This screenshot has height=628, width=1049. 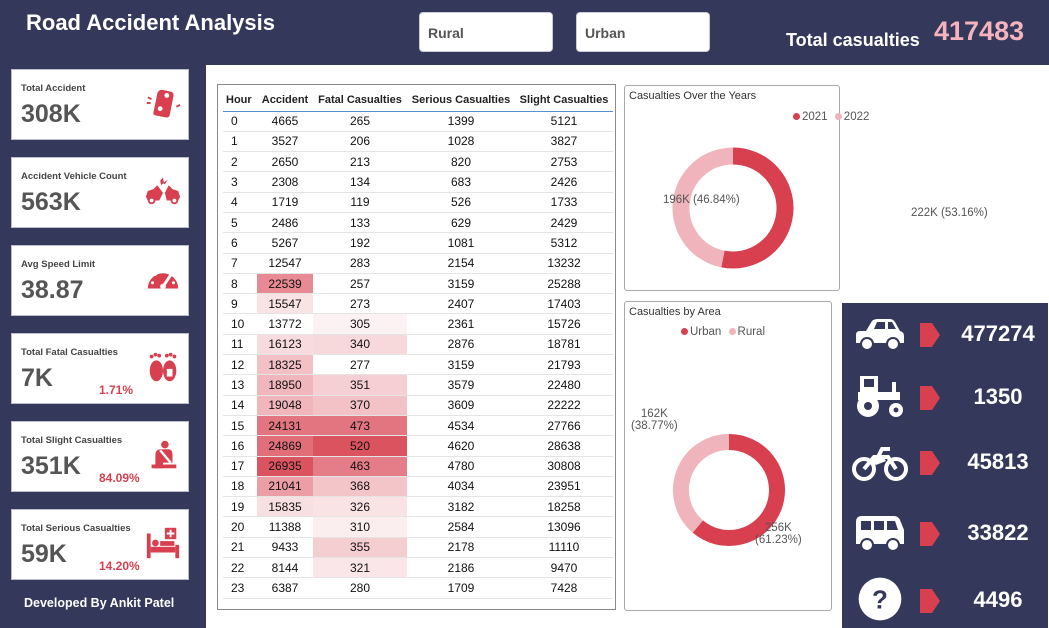 What do you see at coordinates (285, 487) in the screenshot?
I see `table-cell: 21041` at bounding box center [285, 487].